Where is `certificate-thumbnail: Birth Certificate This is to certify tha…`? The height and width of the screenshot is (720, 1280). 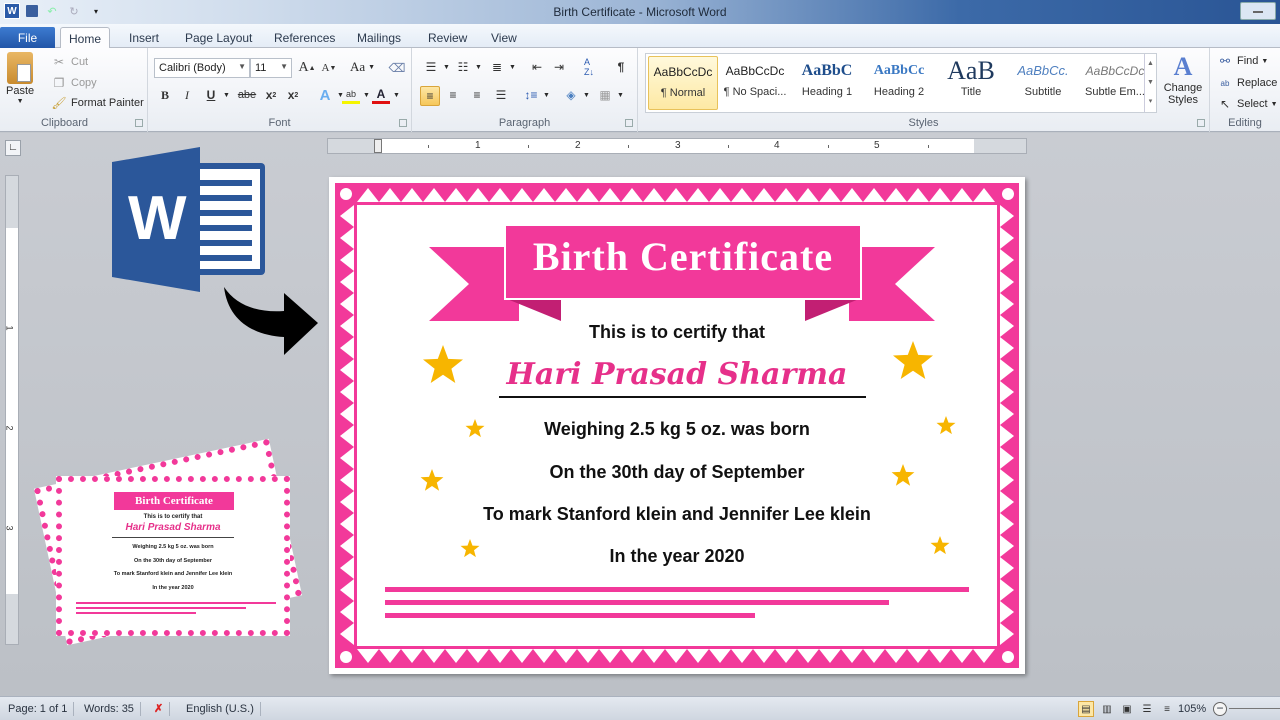 certificate-thumbnail: Birth Certificate This is to certify tha… is located at coordinates (170, 549).